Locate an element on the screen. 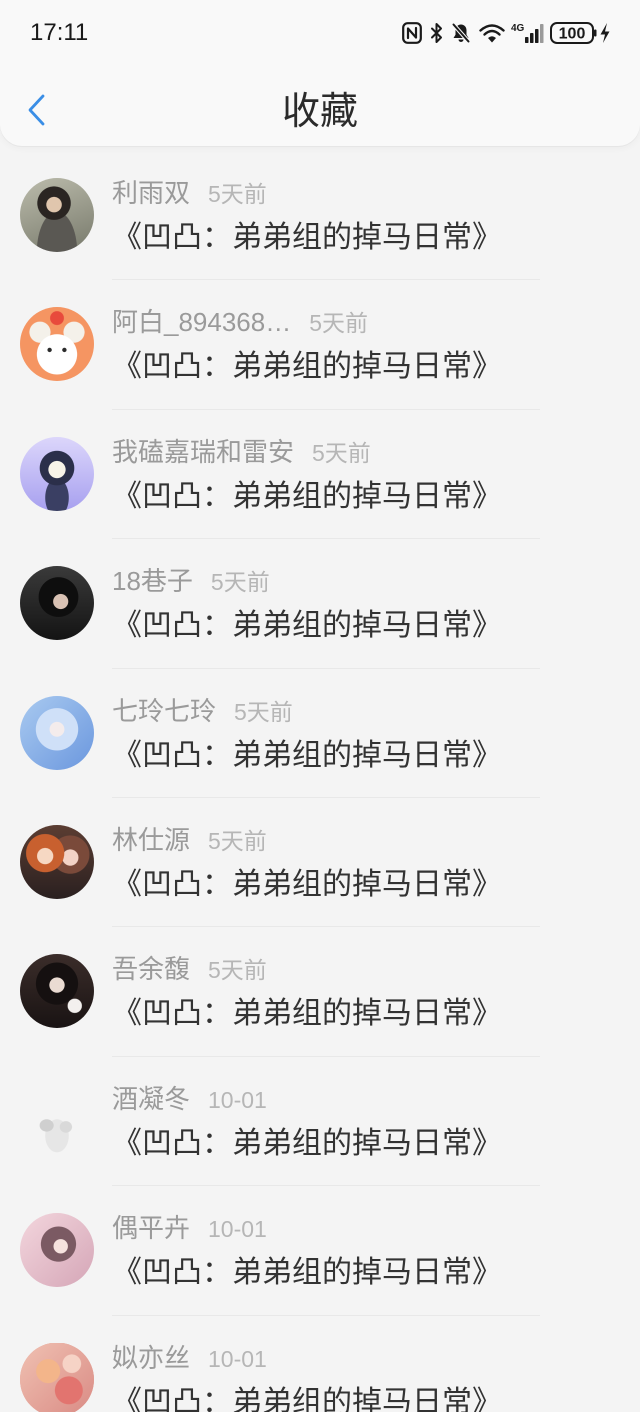  wifi-icon is located at coordinates (492, 33).